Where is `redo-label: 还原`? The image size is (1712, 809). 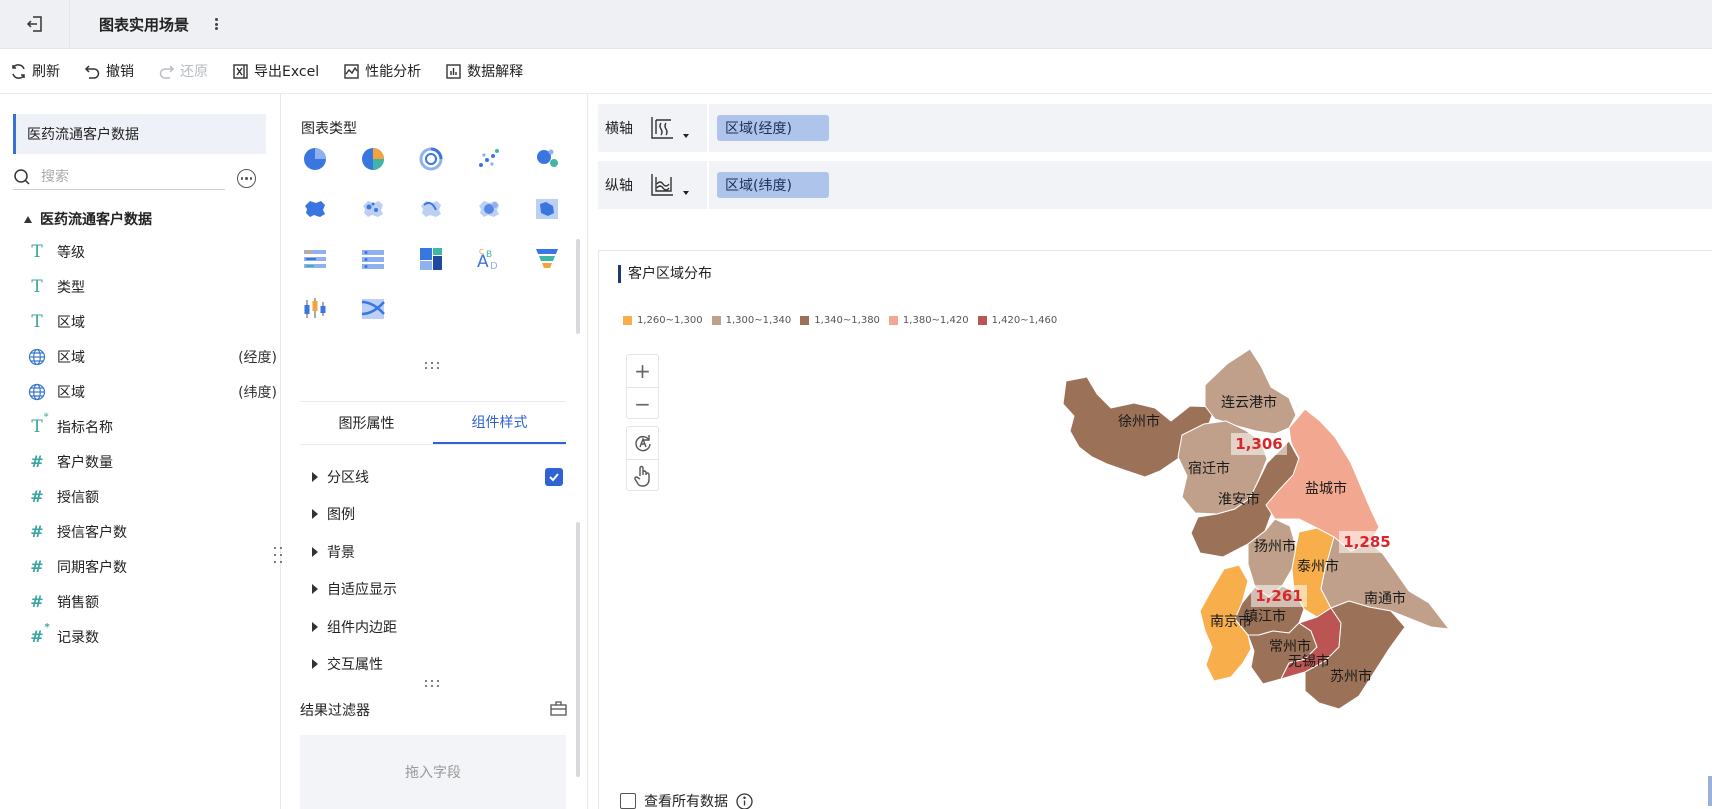 redo-label: 还原 is located at coordinates (194, 72).